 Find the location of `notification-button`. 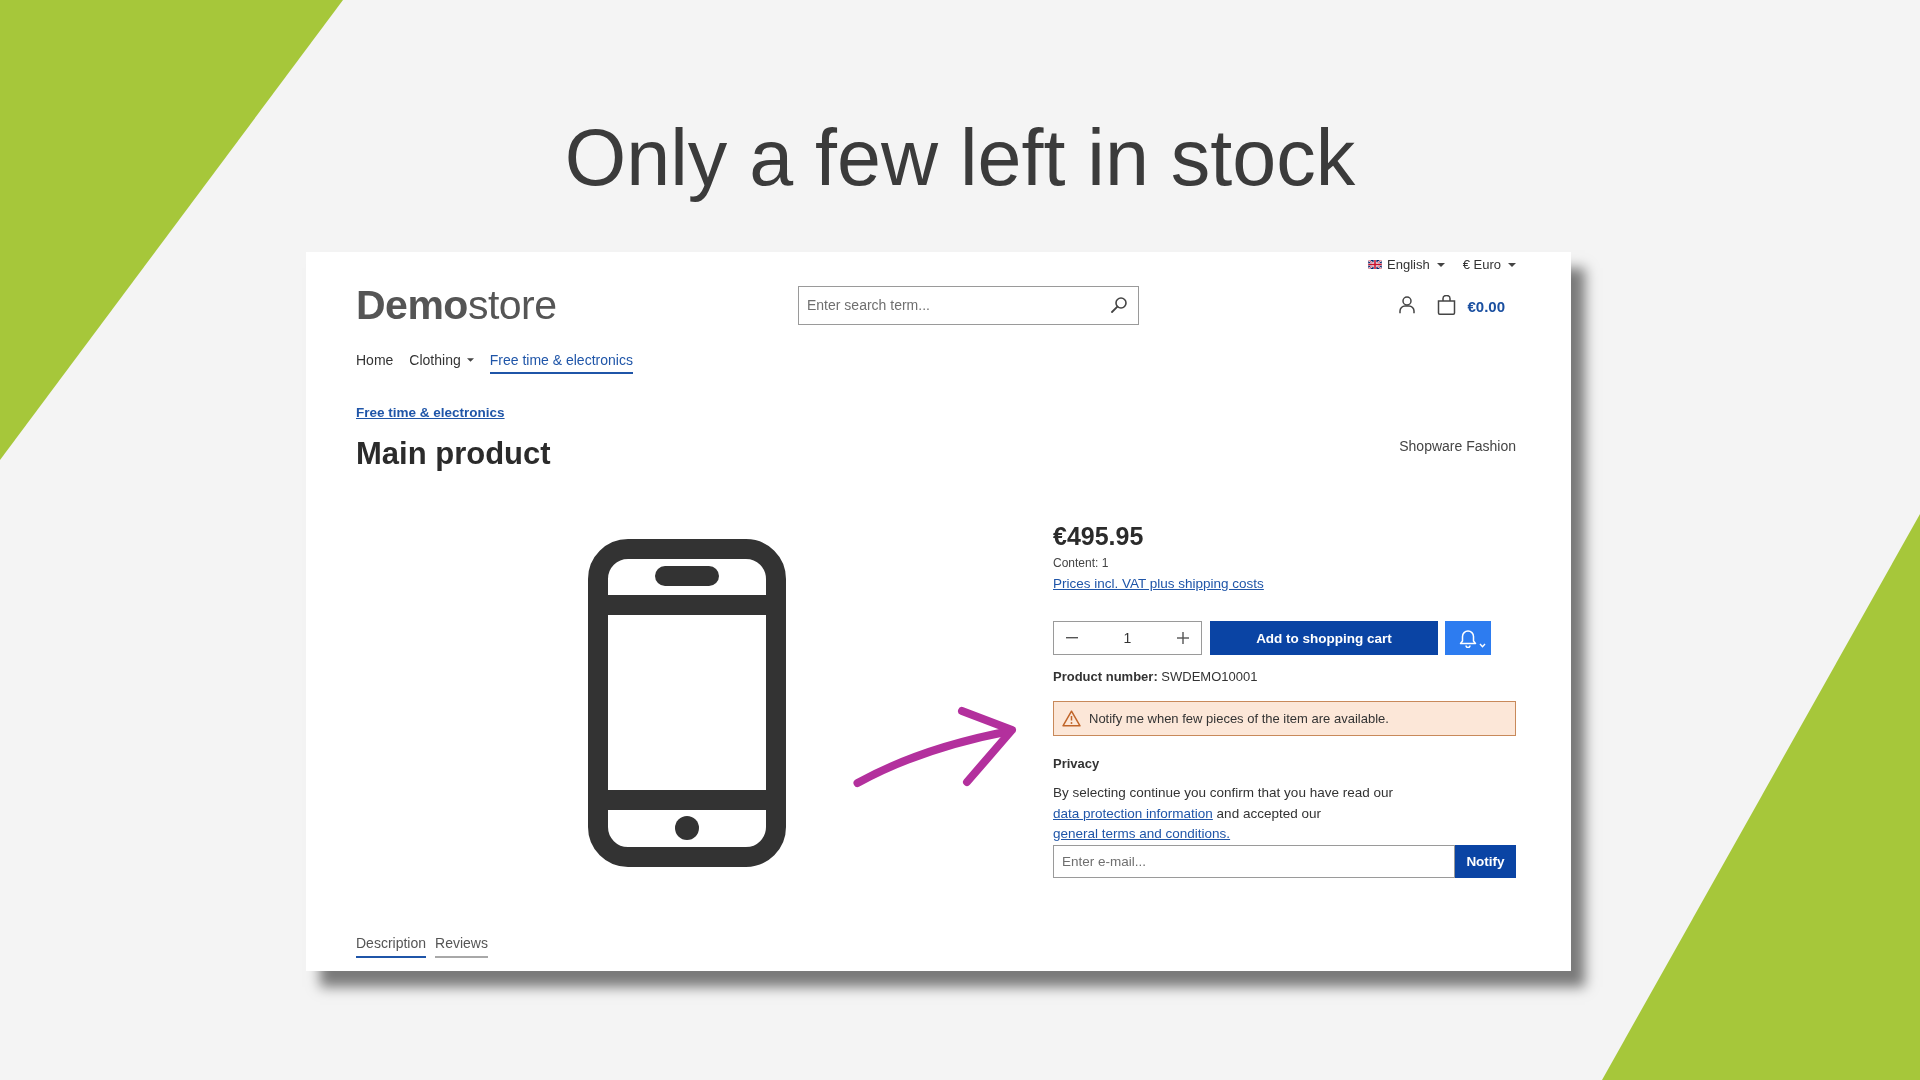

notification-button is located at coordinates (1468, 638).